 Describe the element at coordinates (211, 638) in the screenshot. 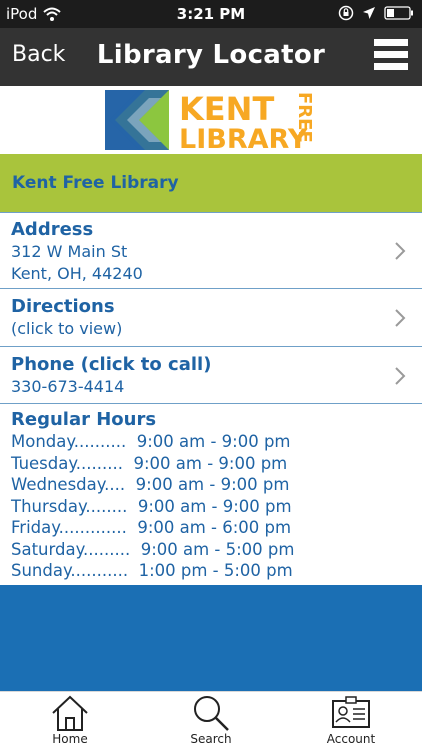

I see `footer-band` at that location.